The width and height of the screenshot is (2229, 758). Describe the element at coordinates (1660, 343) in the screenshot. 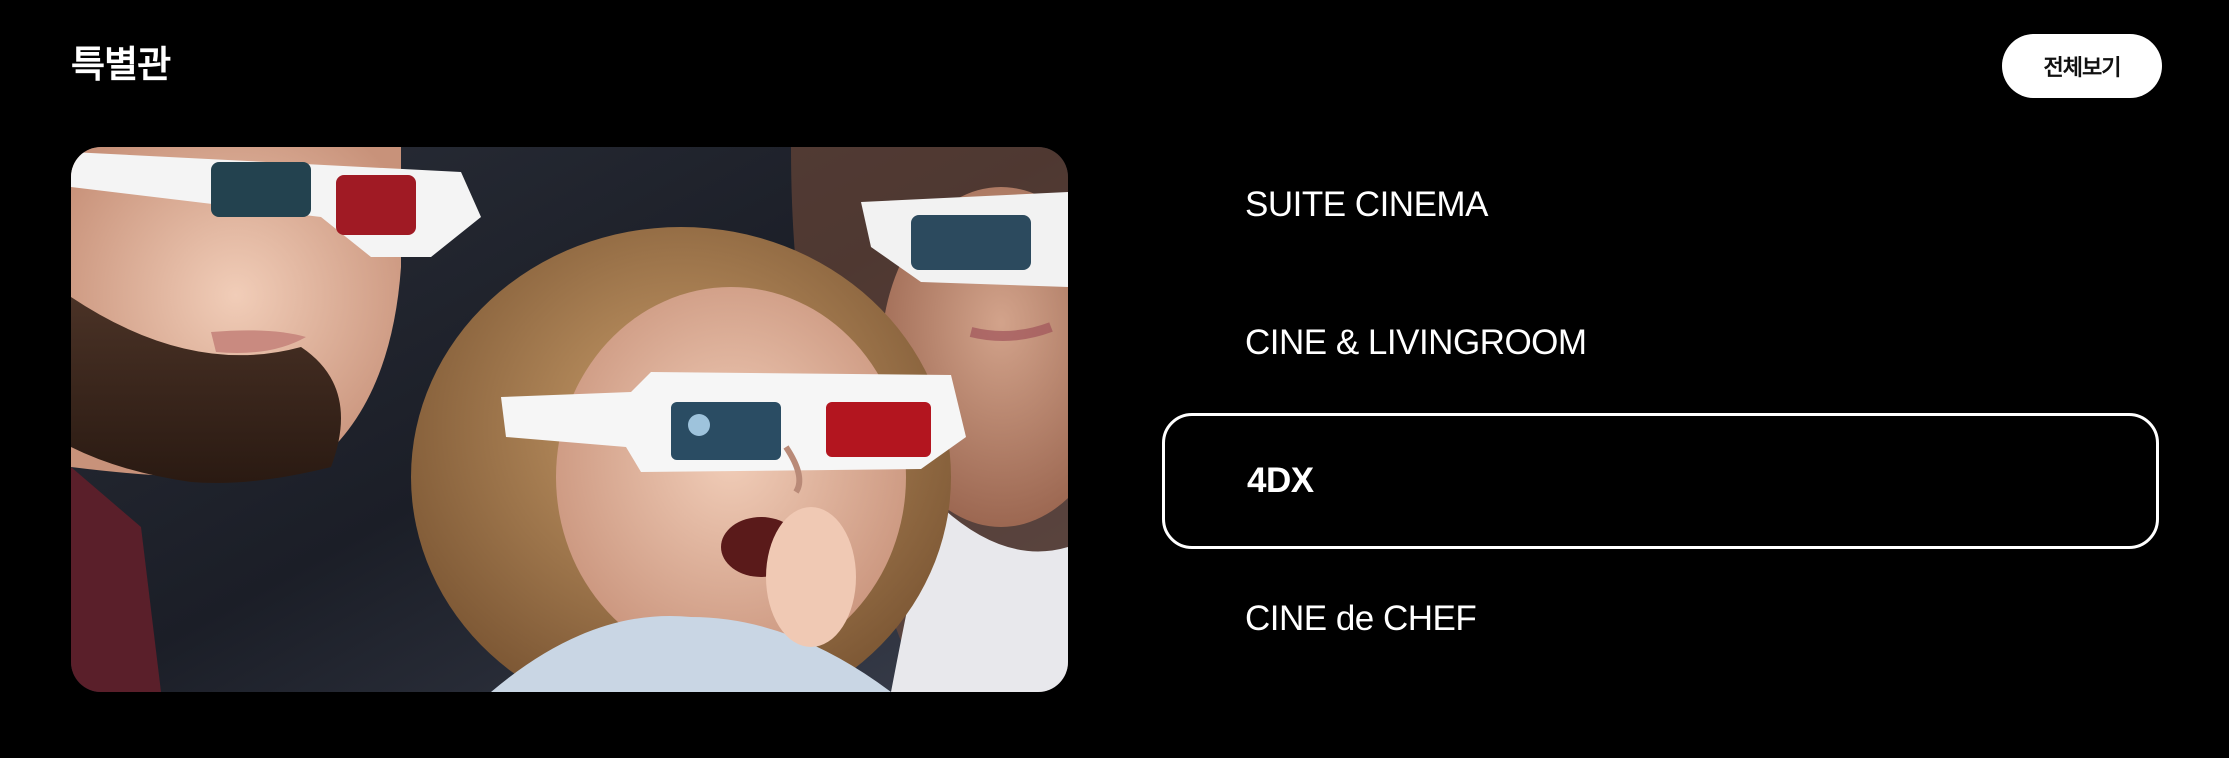

I see `hall-item: CINE & LIVINGROOM` at that location.